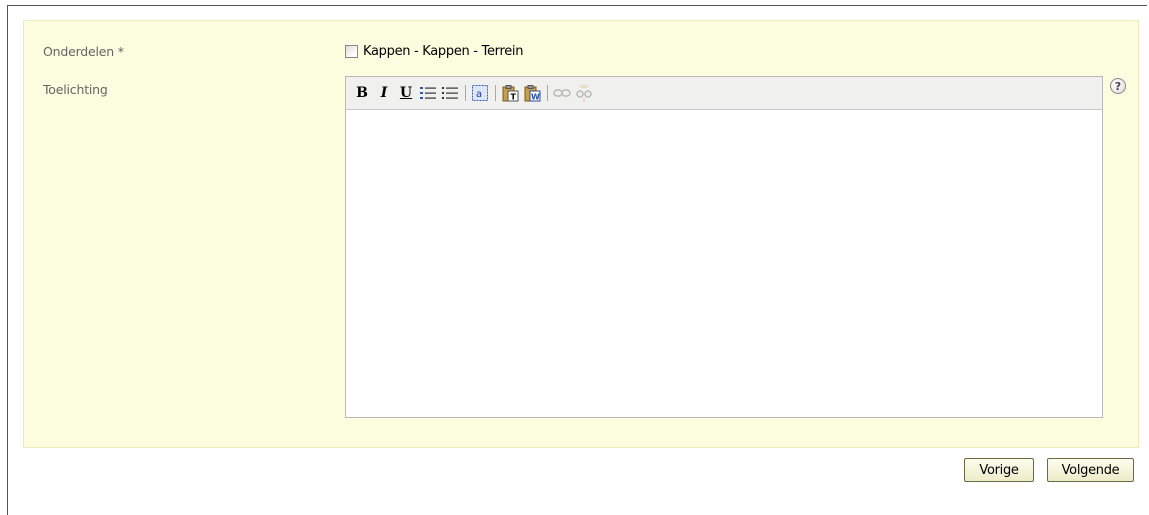 Image resolution: width=1149 pixels, height=515 pixels. I want to click on link-button, so click(562, 93).